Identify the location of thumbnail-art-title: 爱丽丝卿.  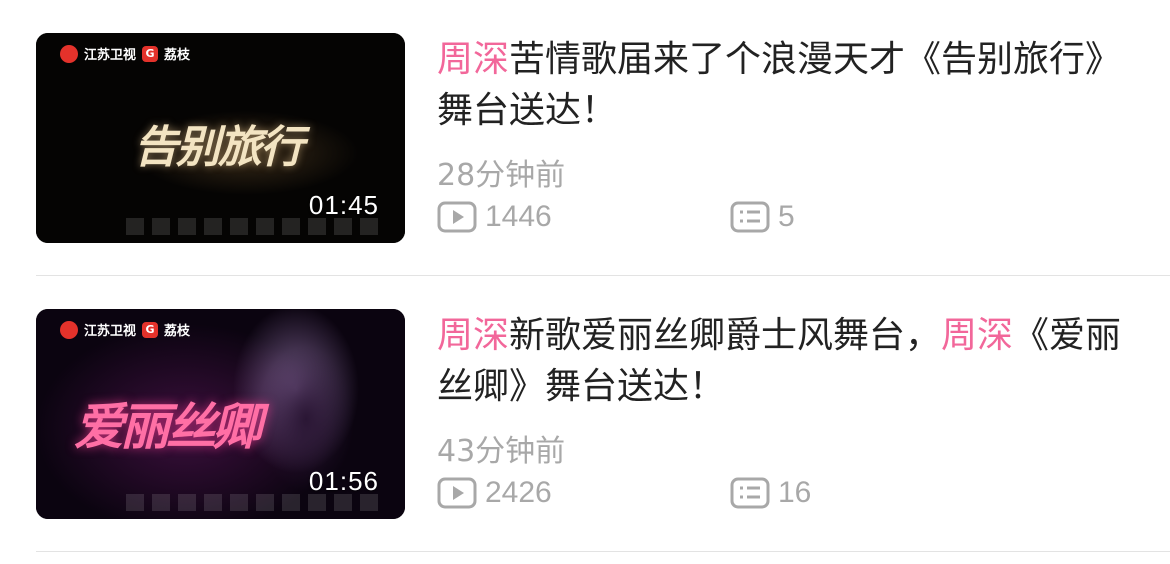
(168, 426).